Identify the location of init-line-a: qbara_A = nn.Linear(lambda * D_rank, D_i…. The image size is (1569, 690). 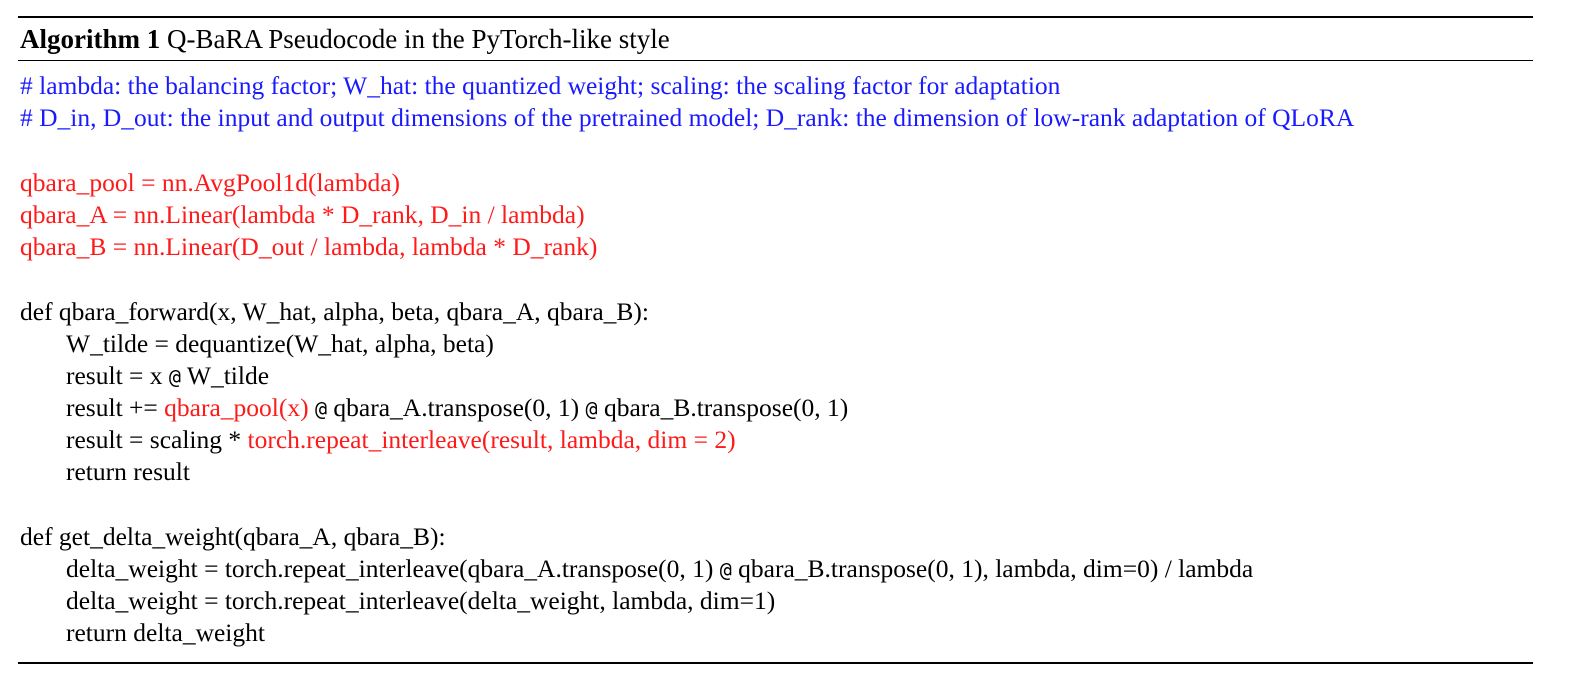
(302, 214).